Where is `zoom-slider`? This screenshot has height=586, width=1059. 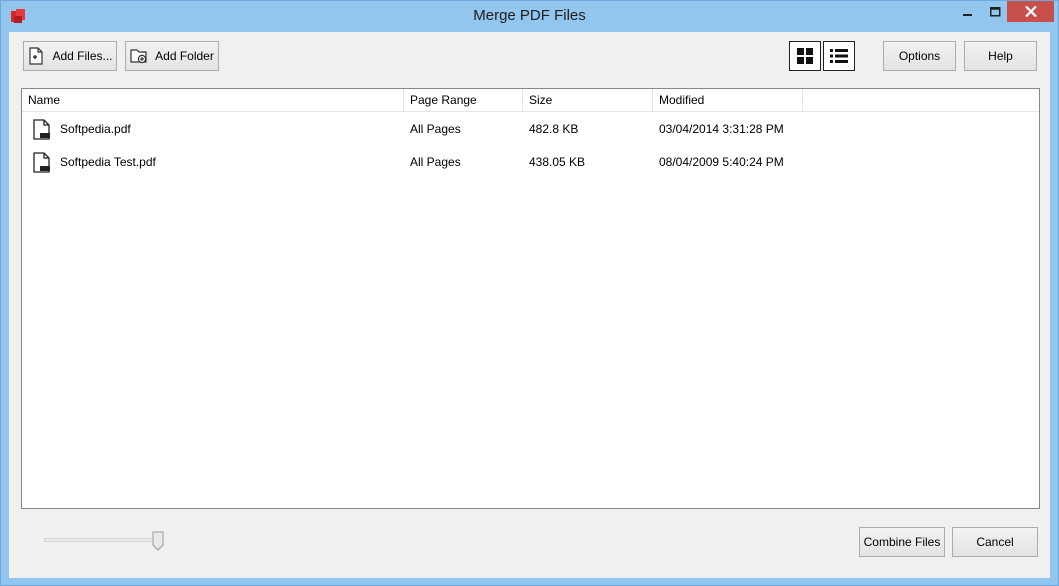
zoom-slider is located at coordinates (104, 541).